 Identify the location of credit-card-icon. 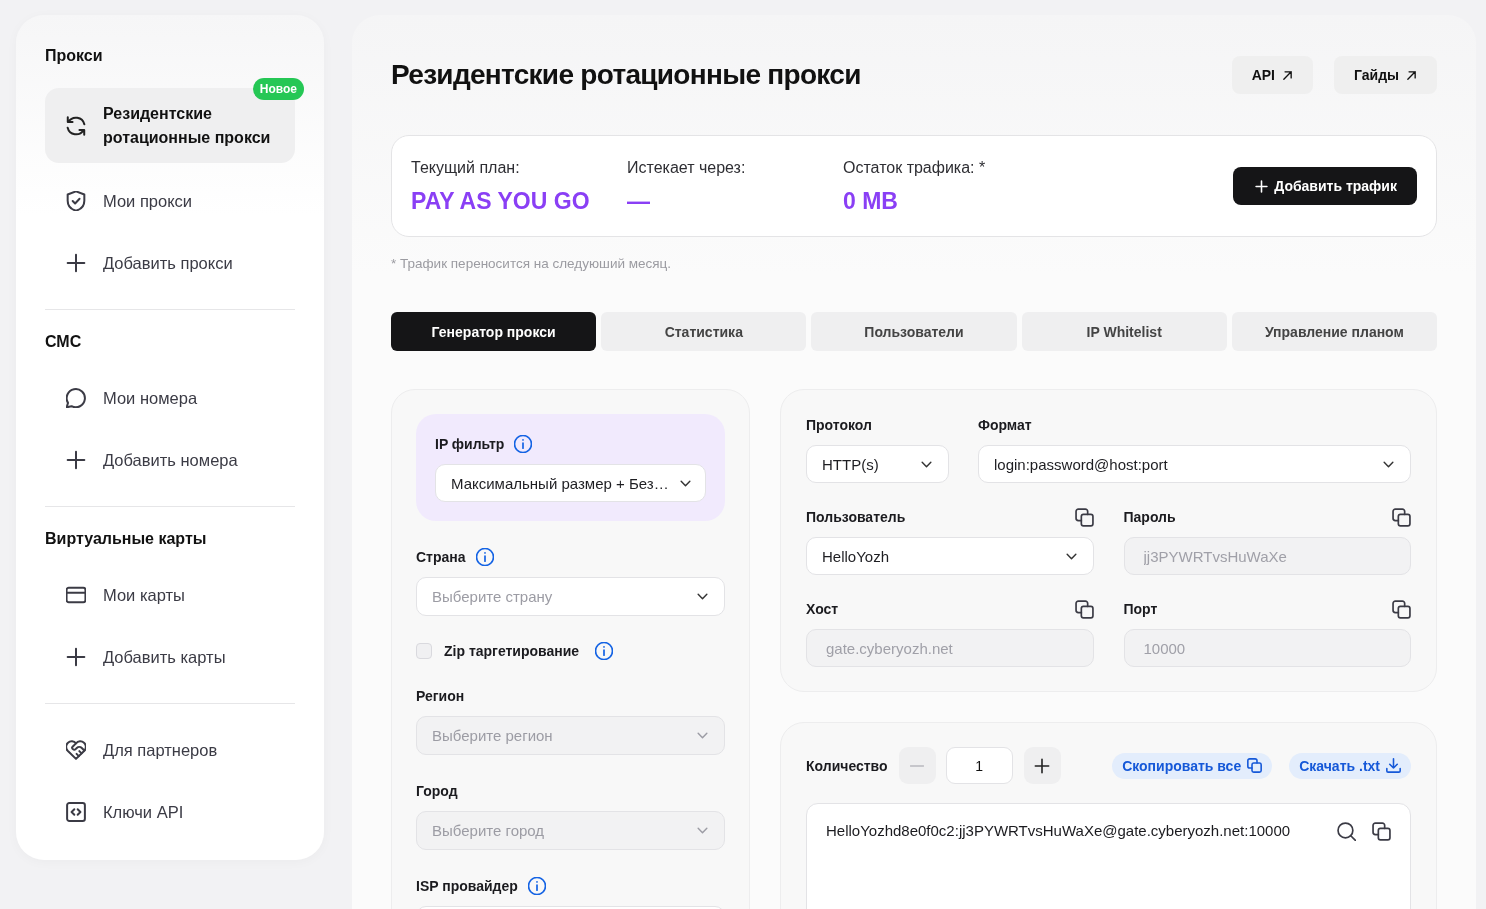
(76, 595).